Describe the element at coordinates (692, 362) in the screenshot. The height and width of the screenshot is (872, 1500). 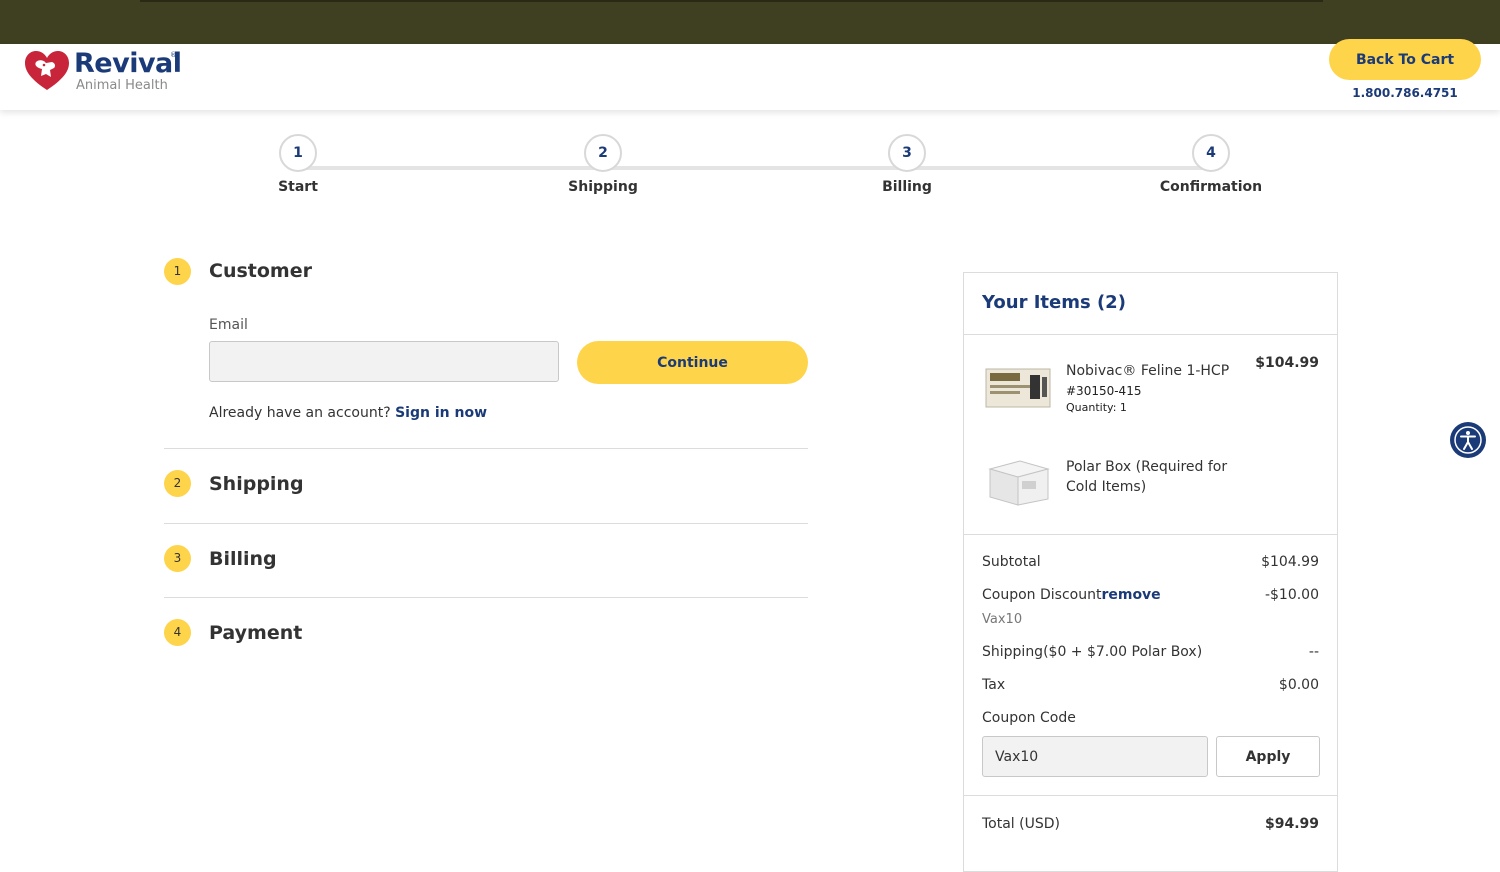
I see `continue-button: Continue` at that location.